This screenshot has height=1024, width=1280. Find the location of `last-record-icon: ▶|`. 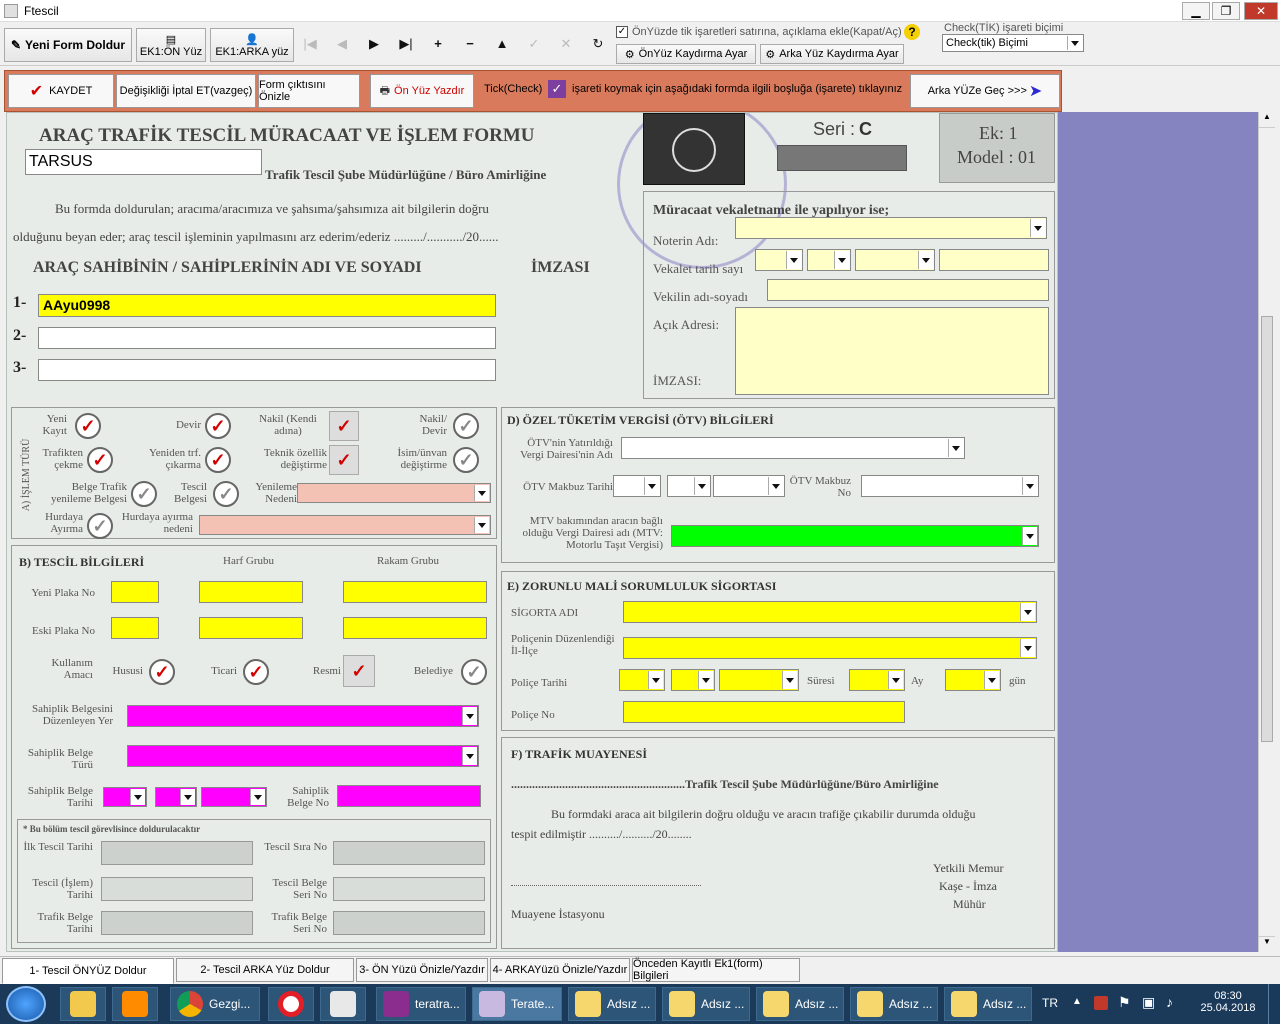

last-record-icon: ▶| is located at coordinates (406, 44).